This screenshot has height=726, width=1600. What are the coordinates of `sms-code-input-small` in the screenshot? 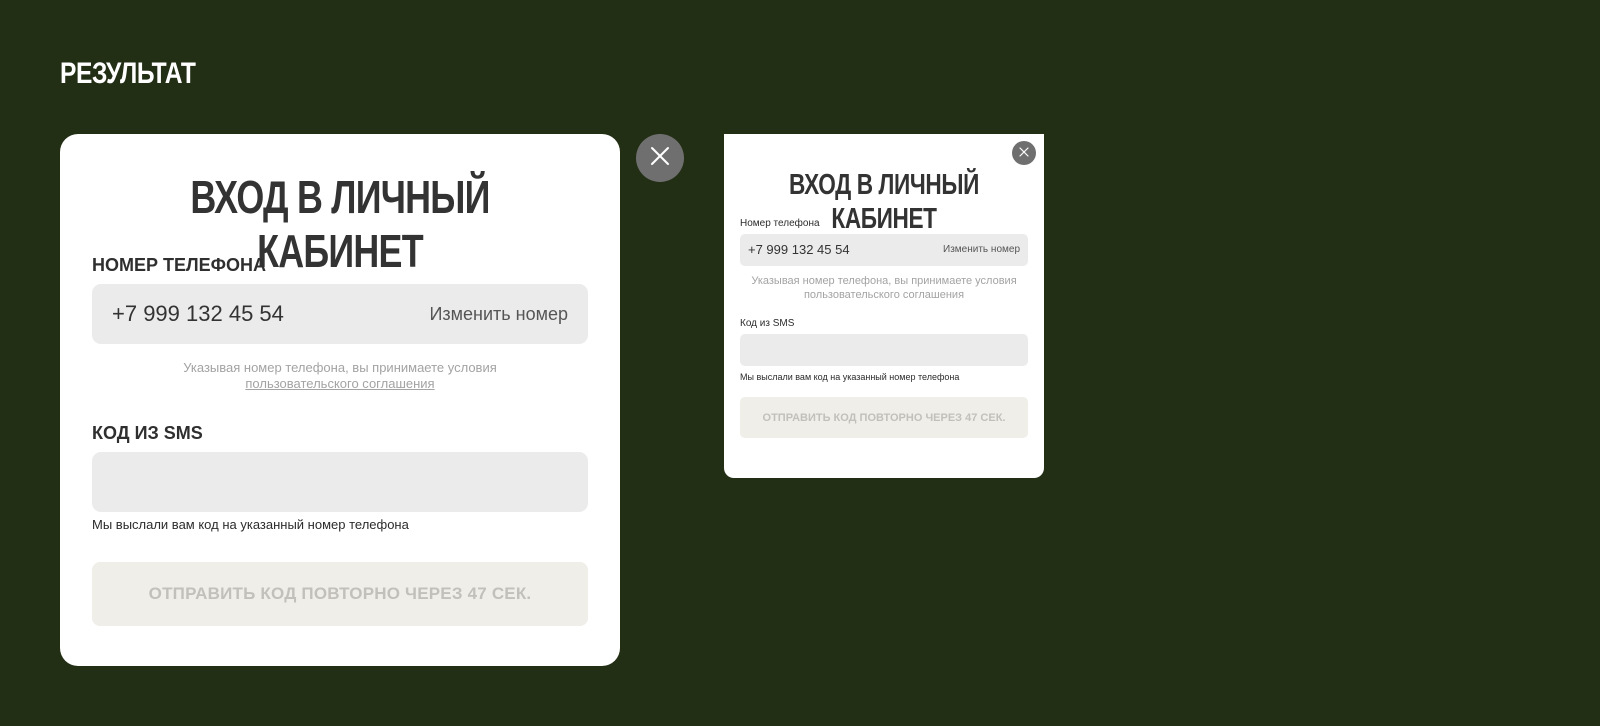 It's located at (884, 350).